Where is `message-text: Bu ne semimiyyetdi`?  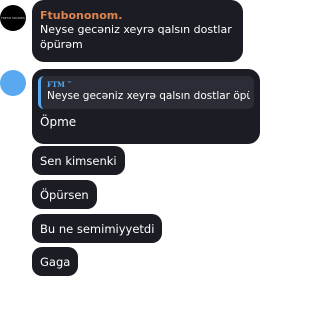
message-text: Bu ne semimiyyetdi is located at coordinates (97, 228).